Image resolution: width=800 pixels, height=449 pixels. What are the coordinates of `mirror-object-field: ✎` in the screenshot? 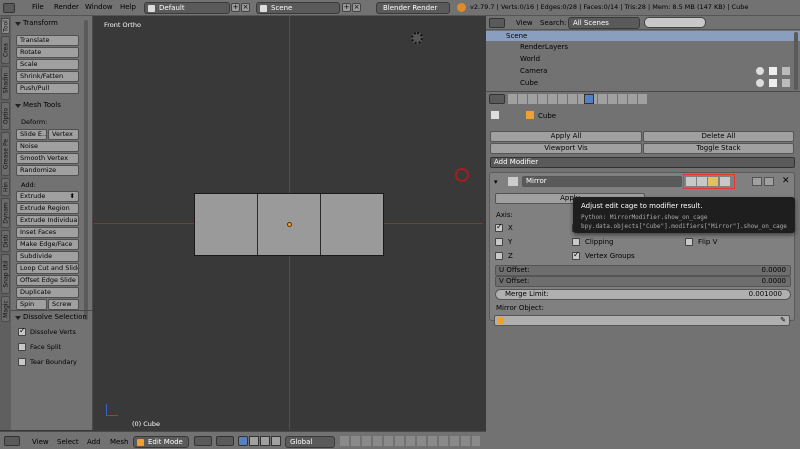 It's located at (642, 320).